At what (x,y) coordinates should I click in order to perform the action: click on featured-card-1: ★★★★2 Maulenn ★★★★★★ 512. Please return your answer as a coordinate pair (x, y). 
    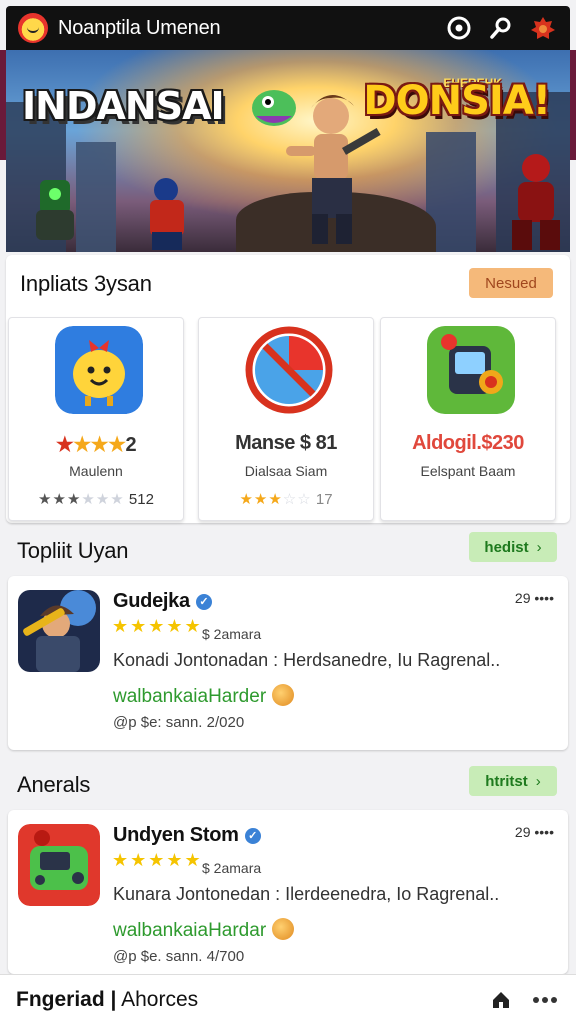
    Looking at the image, I should click on (96, 419).